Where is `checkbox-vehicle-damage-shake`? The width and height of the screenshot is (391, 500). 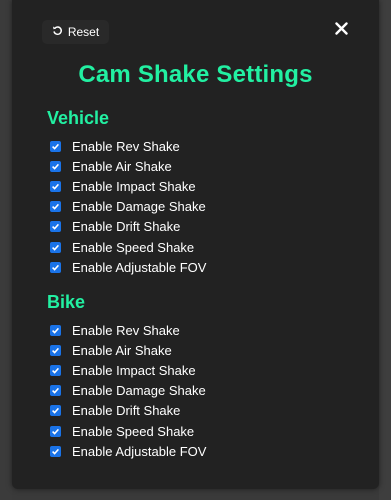 checkbox-vehicle-damage-shake is located at coordinates (55, 207).